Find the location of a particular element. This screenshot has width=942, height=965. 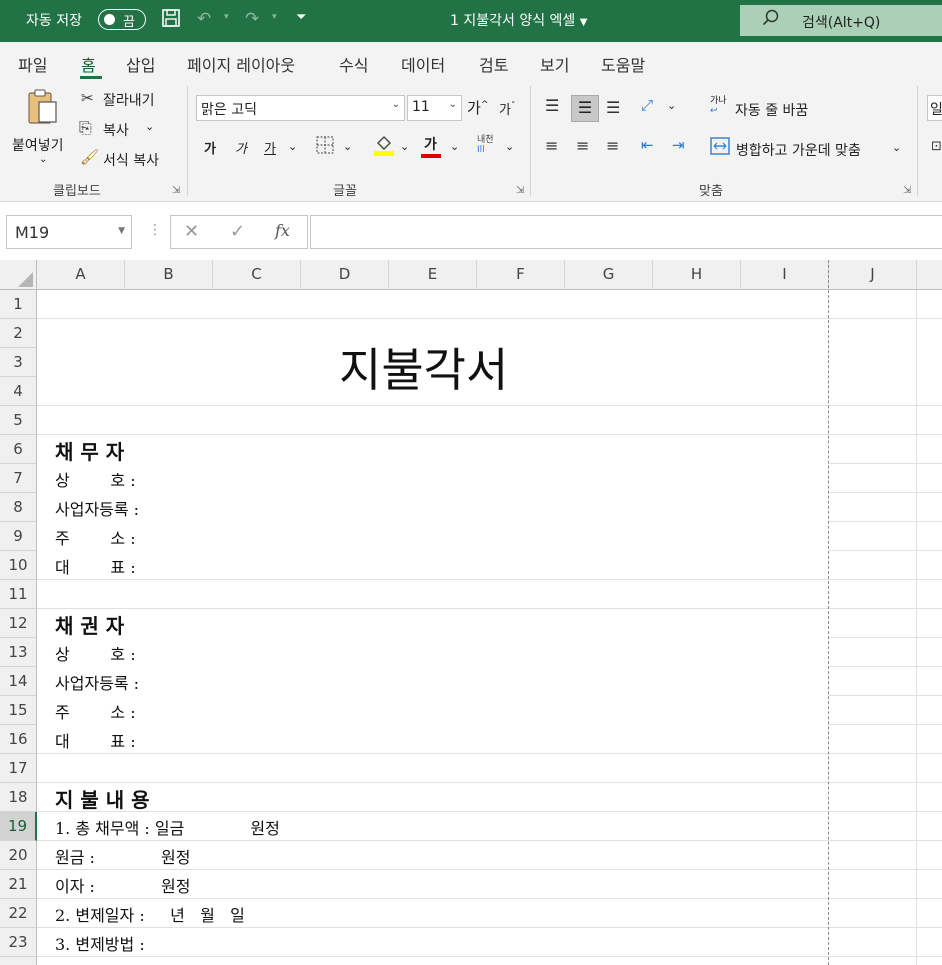

copy-button: 복사 is located at coordinates (116, 130).